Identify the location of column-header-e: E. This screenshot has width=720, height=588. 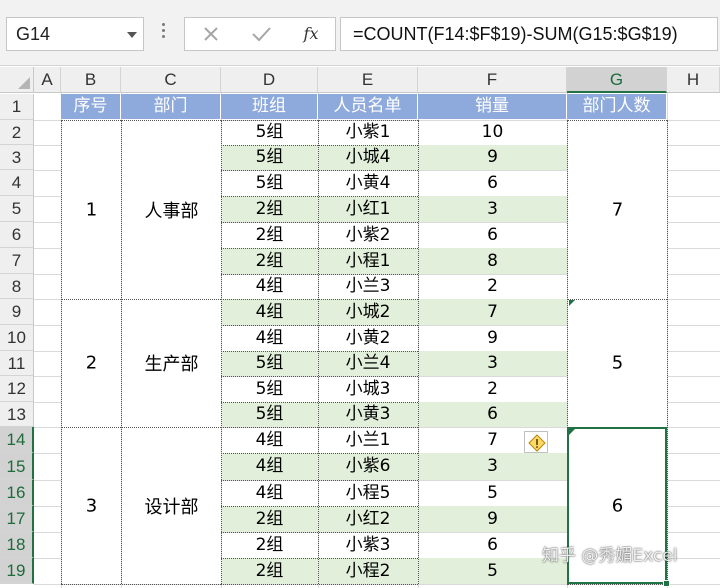
(368, 80).